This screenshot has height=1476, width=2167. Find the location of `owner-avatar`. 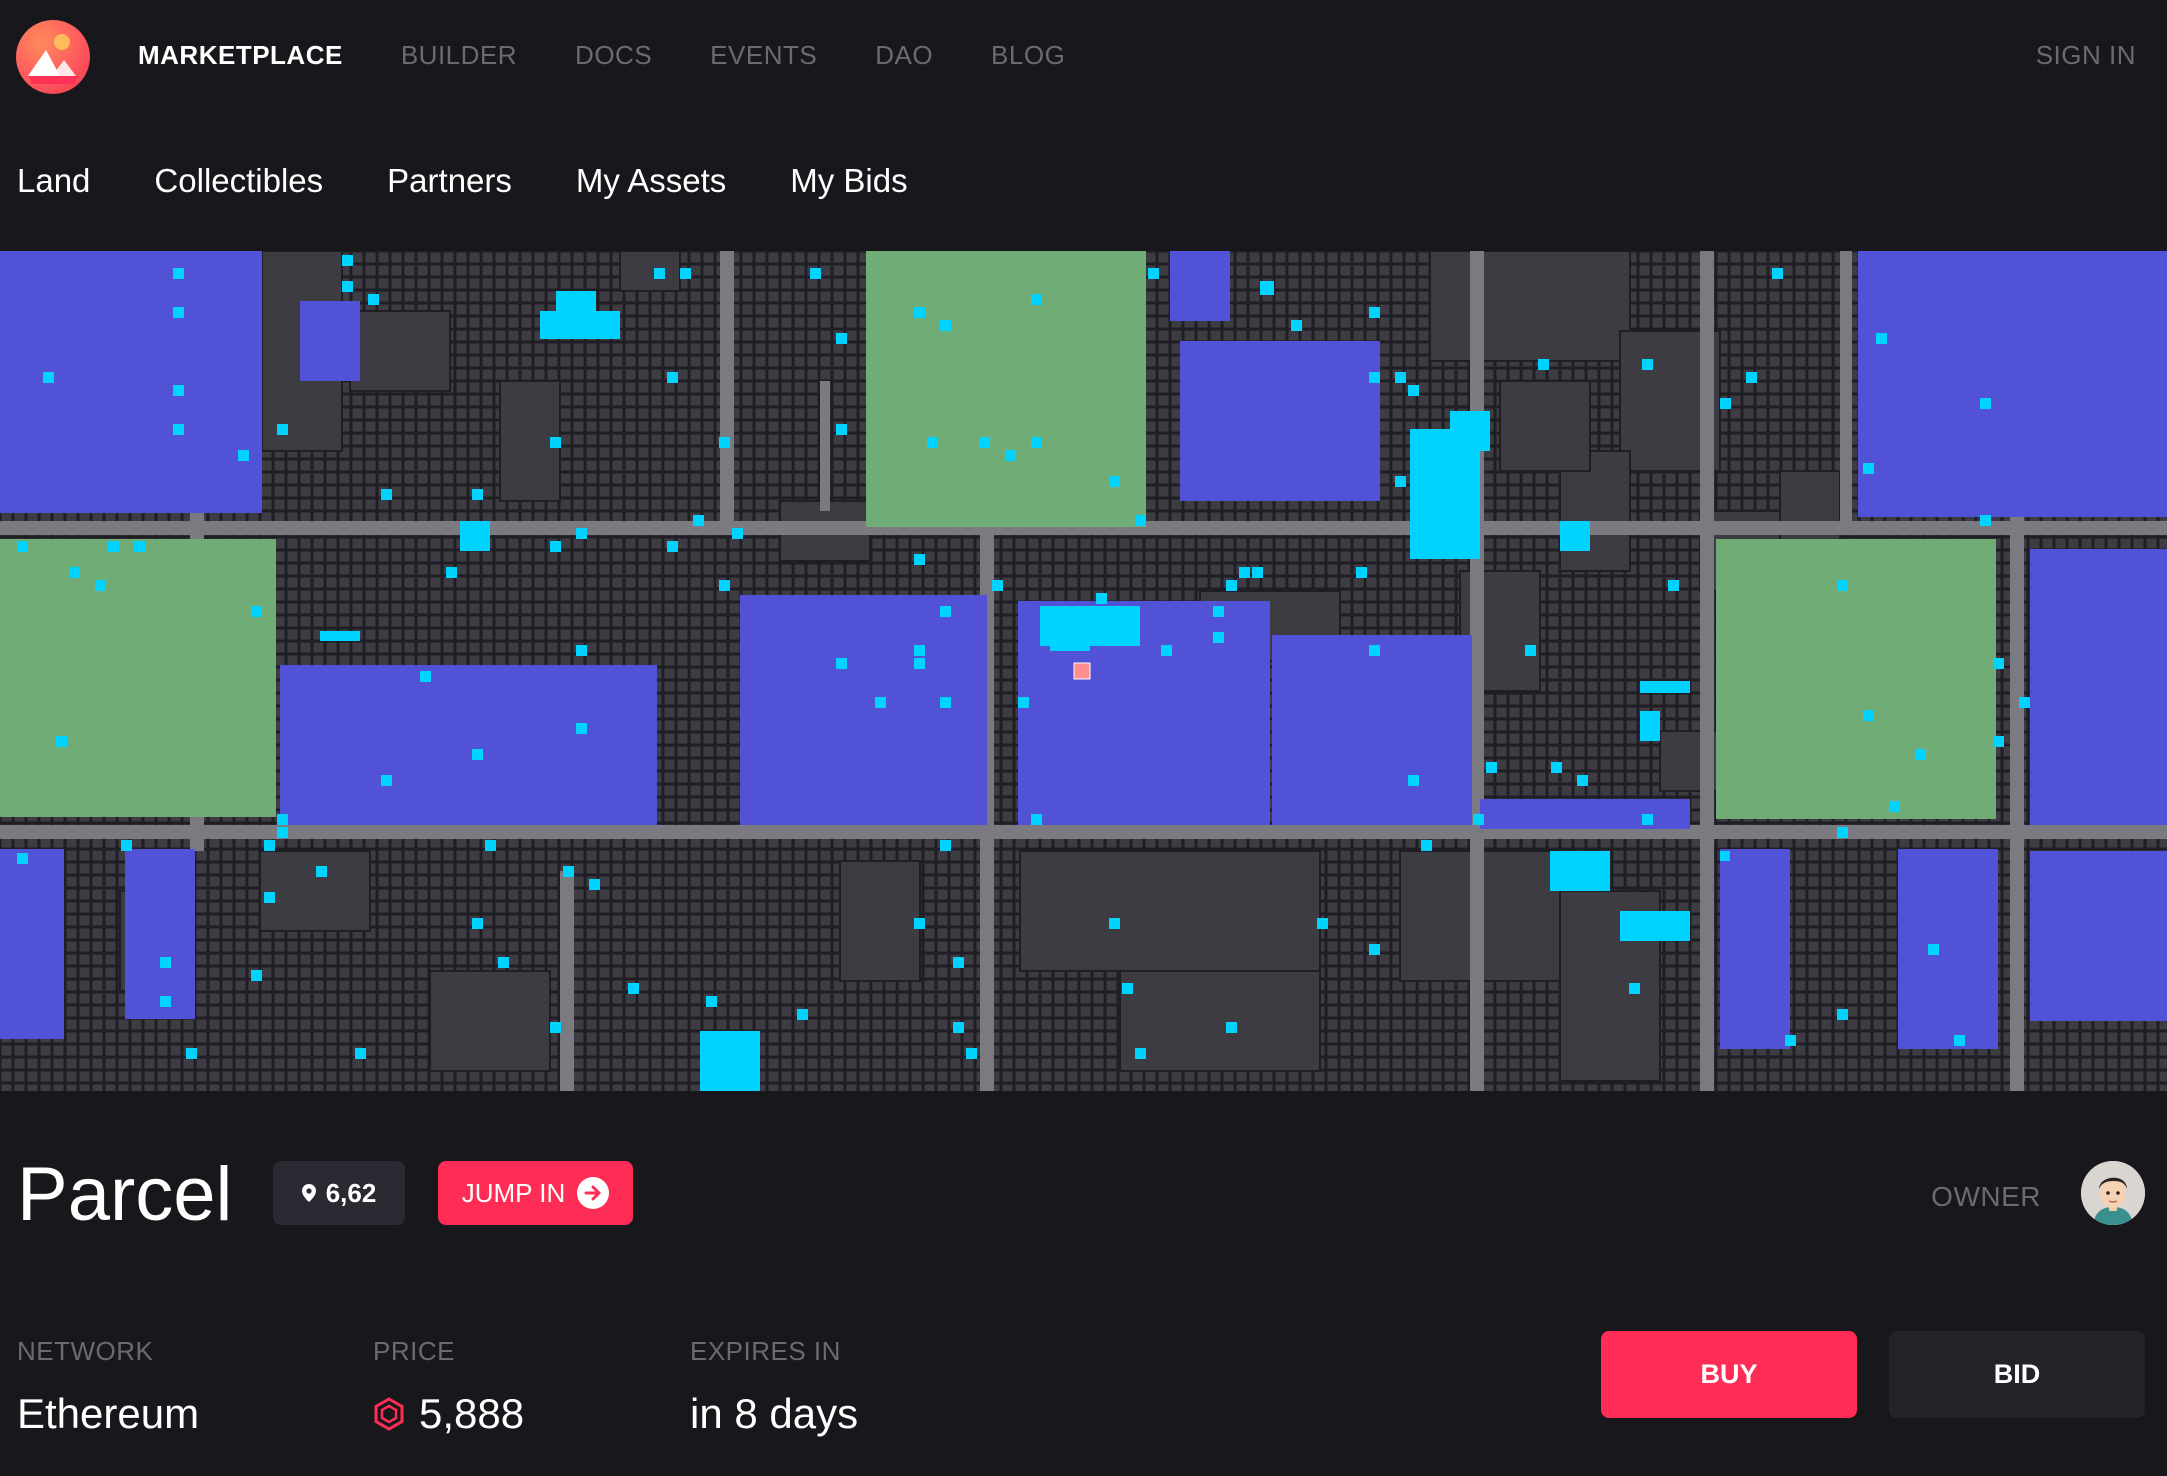

owner-avatar is located at coordinates (2113, 1193).